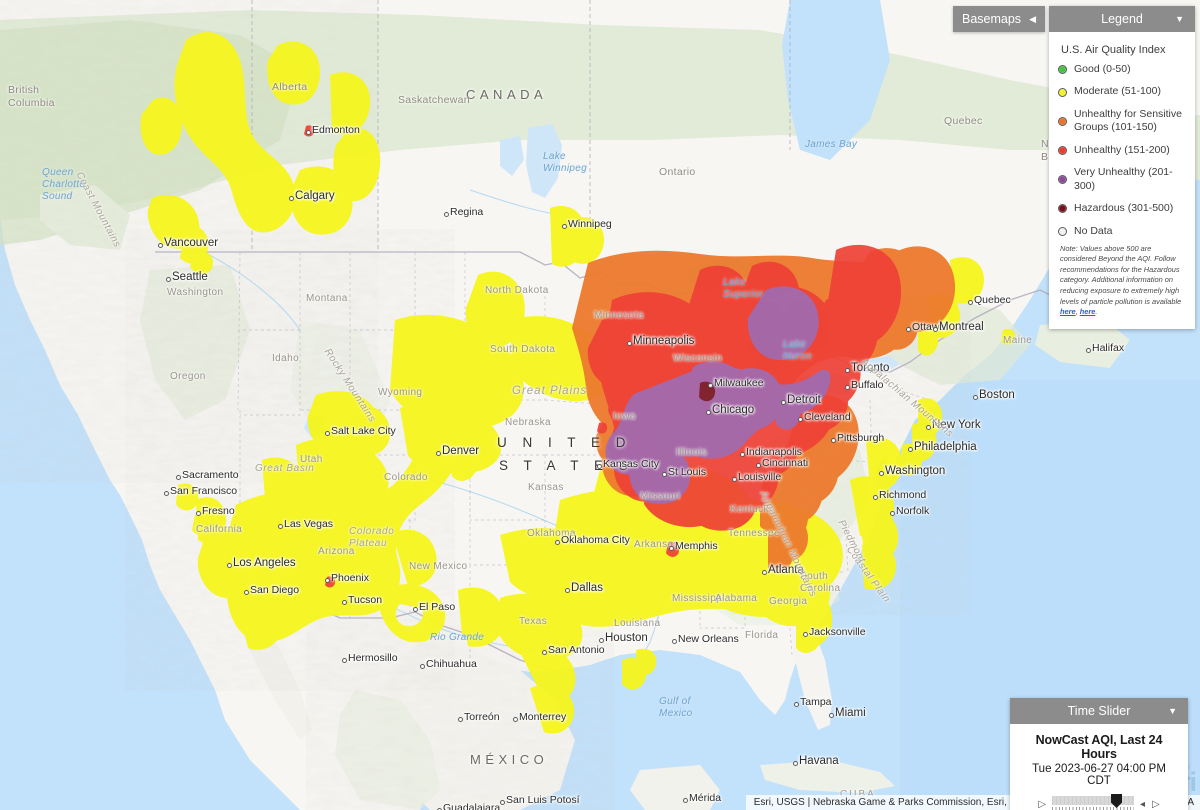 This screenshot has height=810, width=1200. Describe the element at coordinates (992, 19) in the screenshot. I see `basemaps-label: Basemaps` at that location.